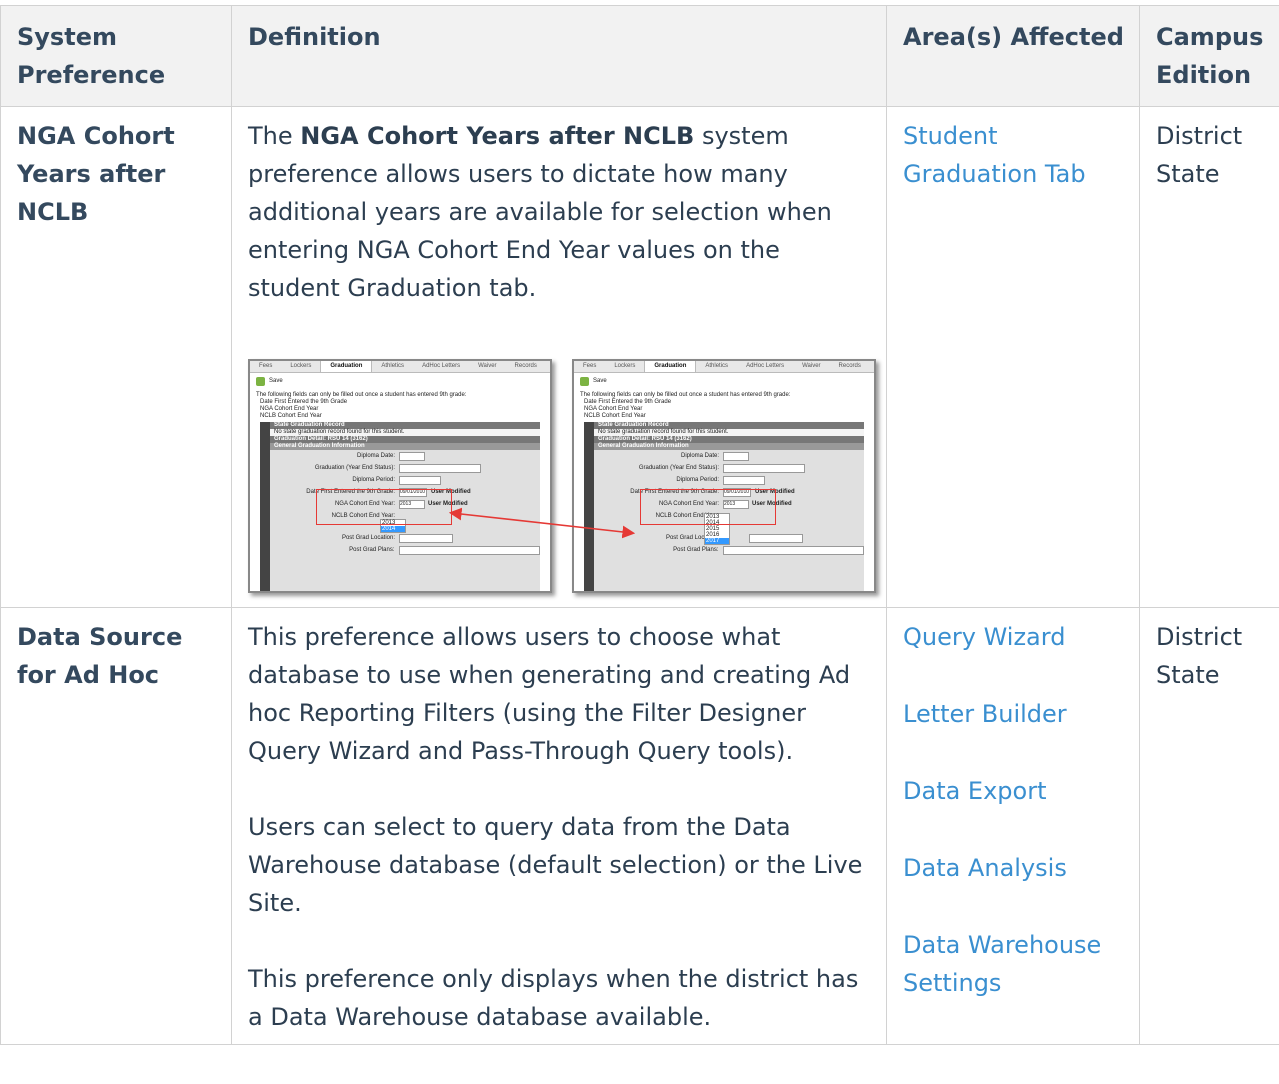 Image resolution: width=1279 pixels, height=1084 pixels. I want to click on link-letter-builder: Letter Builder, so click(1016, 714).